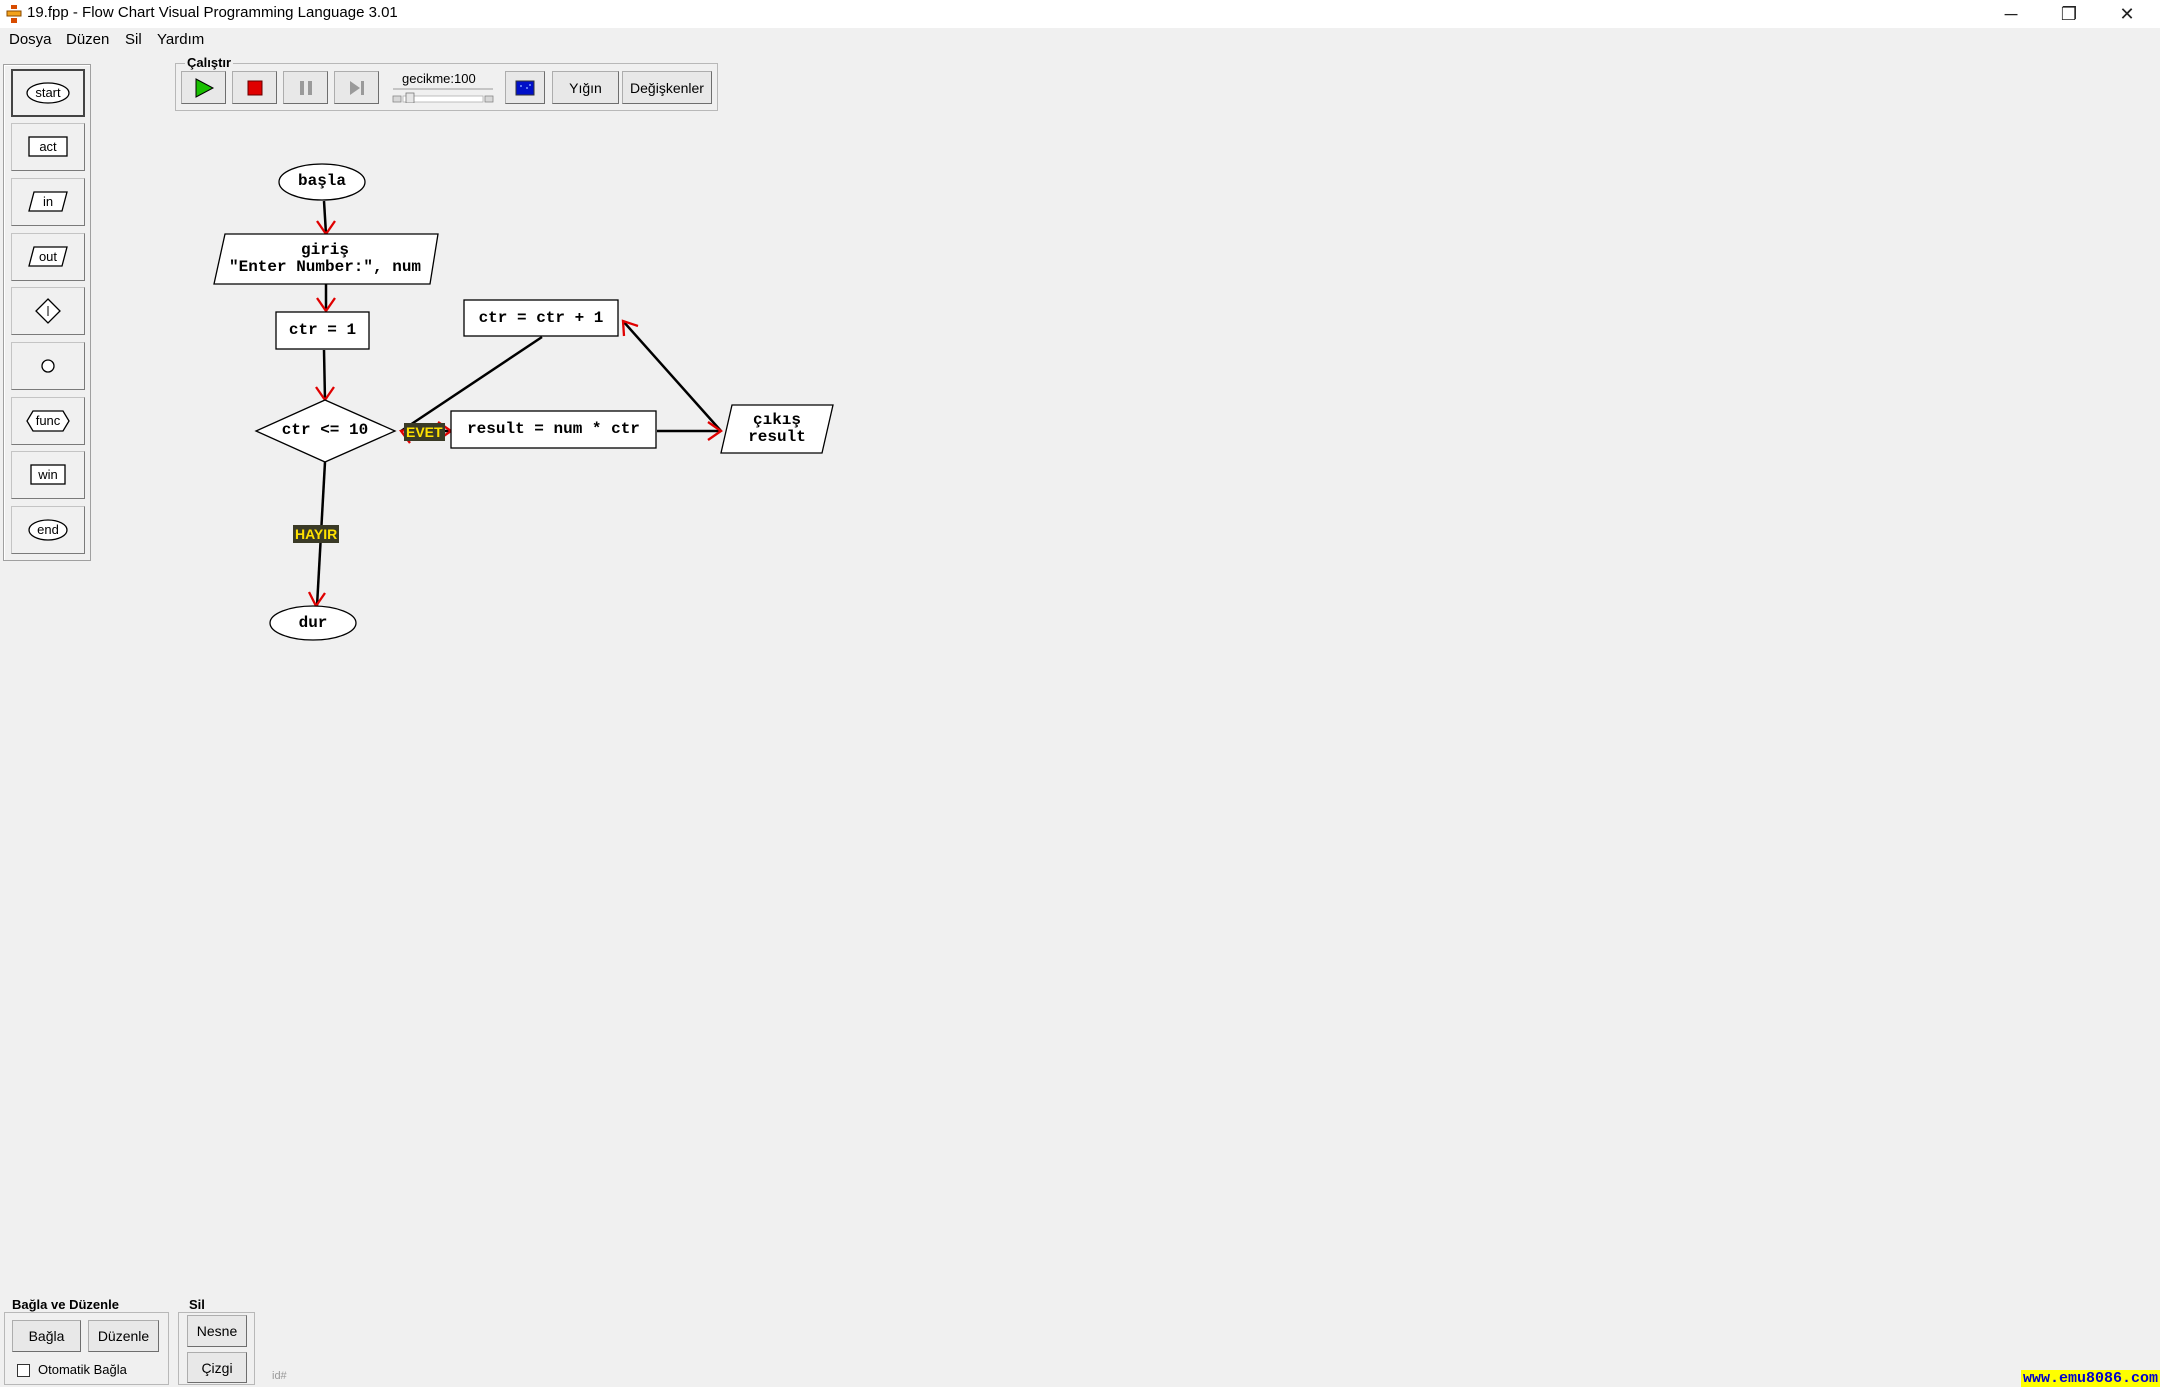  Describe the element at coordinates (324, 375) in the screenshot. I see `connector-init-decision` at that location.